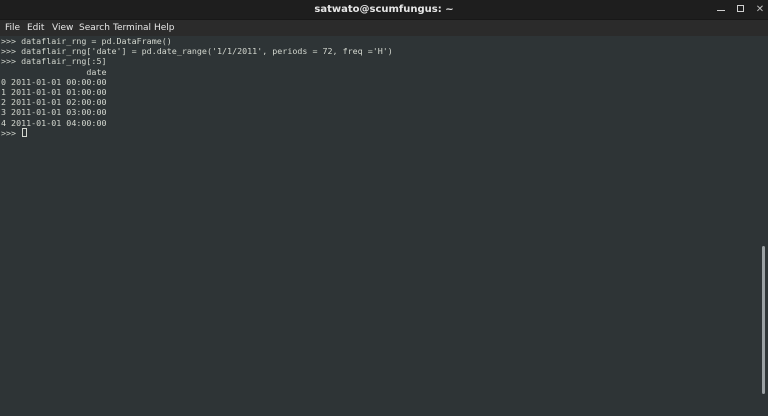  Describe the element at coordinates (94, 28) in the screenshot. I see `menu-search: Search` at that location.